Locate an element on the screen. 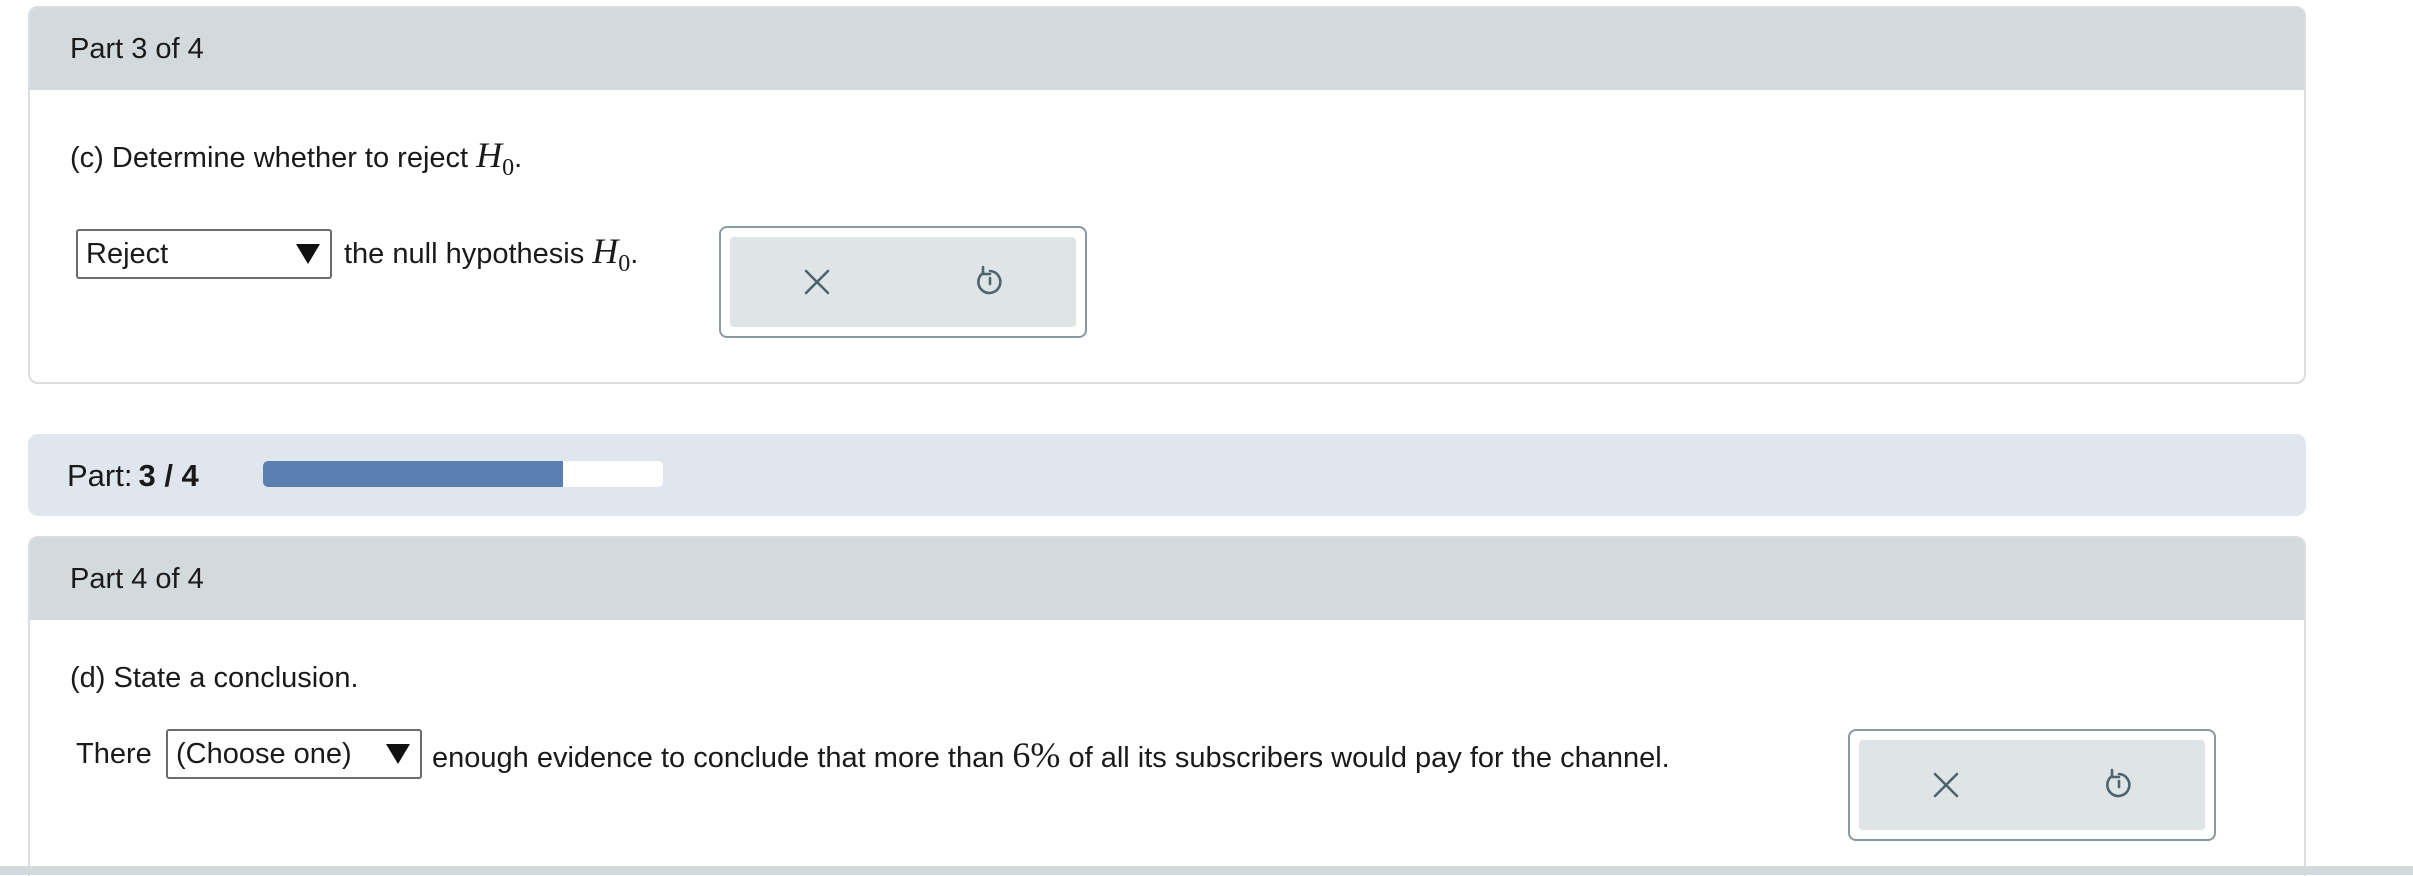 This screenshot has height=876, width=2413. part-4-reset-button is located at coordinates (2119, 785).